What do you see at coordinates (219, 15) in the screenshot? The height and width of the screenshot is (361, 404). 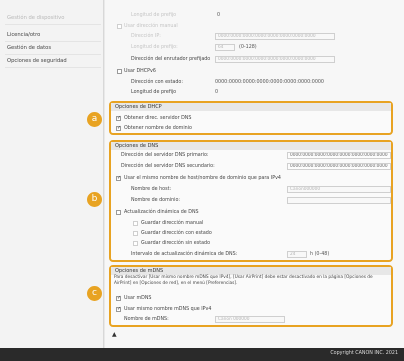 I see `prefix-top-value: 0` at bounding box center [219, 15].